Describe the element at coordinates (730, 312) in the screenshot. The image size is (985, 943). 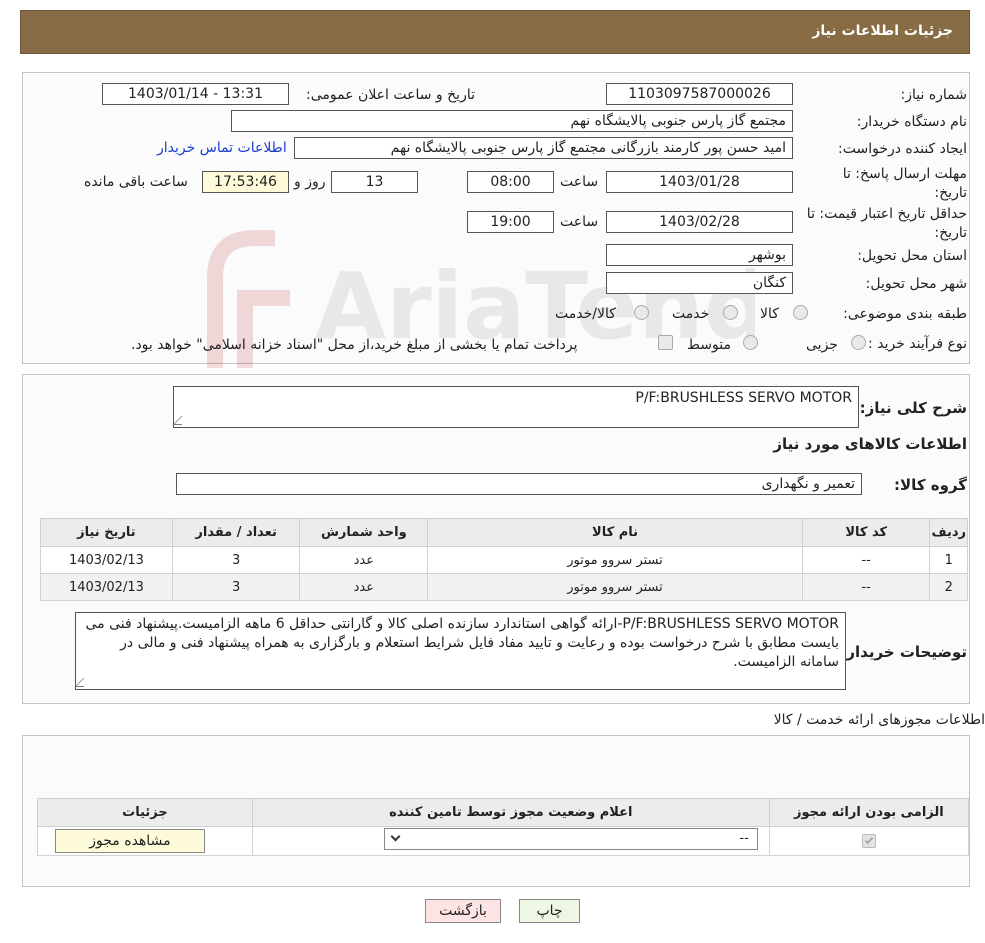
I see `category-radio-service` at that location.